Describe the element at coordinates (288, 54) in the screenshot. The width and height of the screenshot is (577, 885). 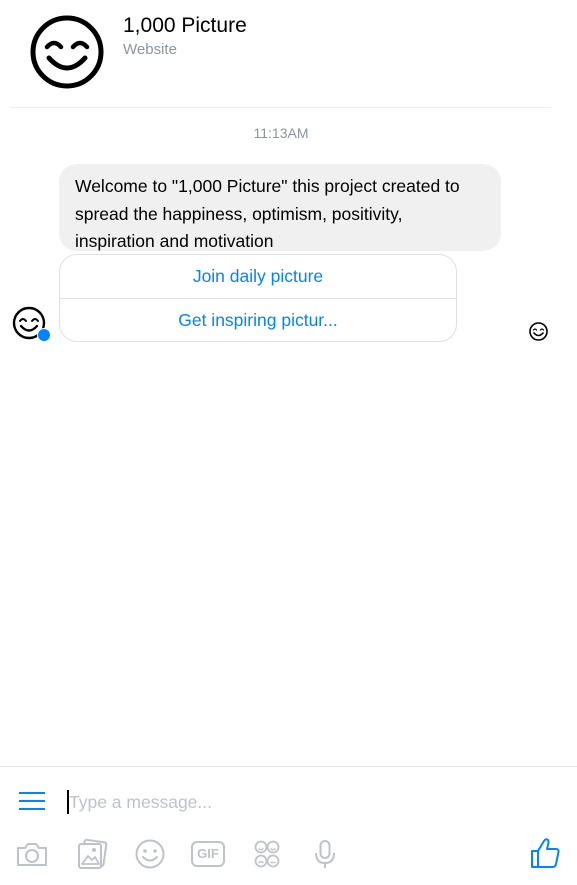
I see `conversation-header: 1,000 Picture Website` at that location.